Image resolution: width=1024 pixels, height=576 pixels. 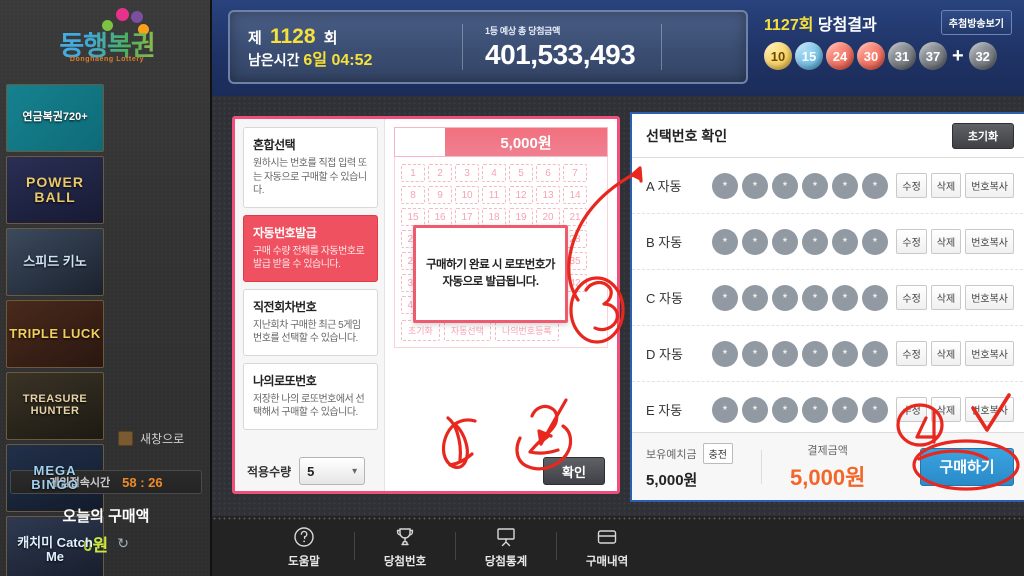 I want to click on number-cell: 11, so click(x=494, y=195).